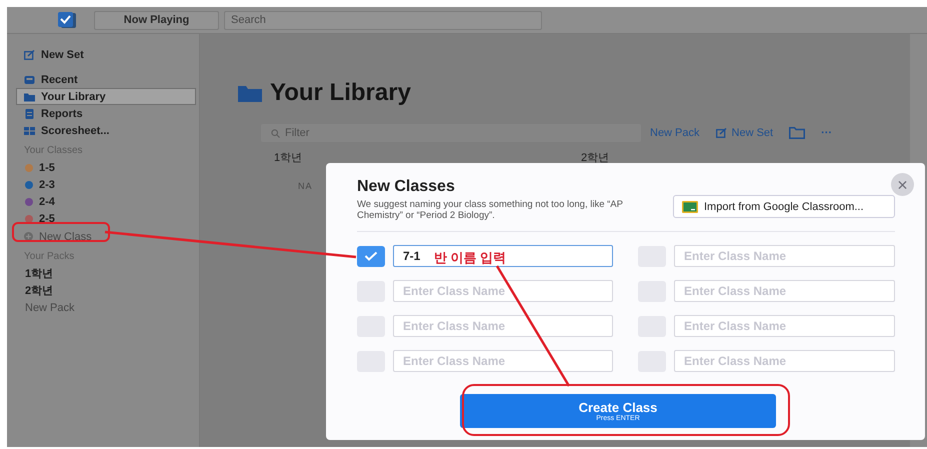  Describe the element at coordinates (490, 210) in the screenshot. I see `dialog-description: We suggest naming your class something not too long, like “AP Chemistry” or “Period 2 Biology”.` at that location.